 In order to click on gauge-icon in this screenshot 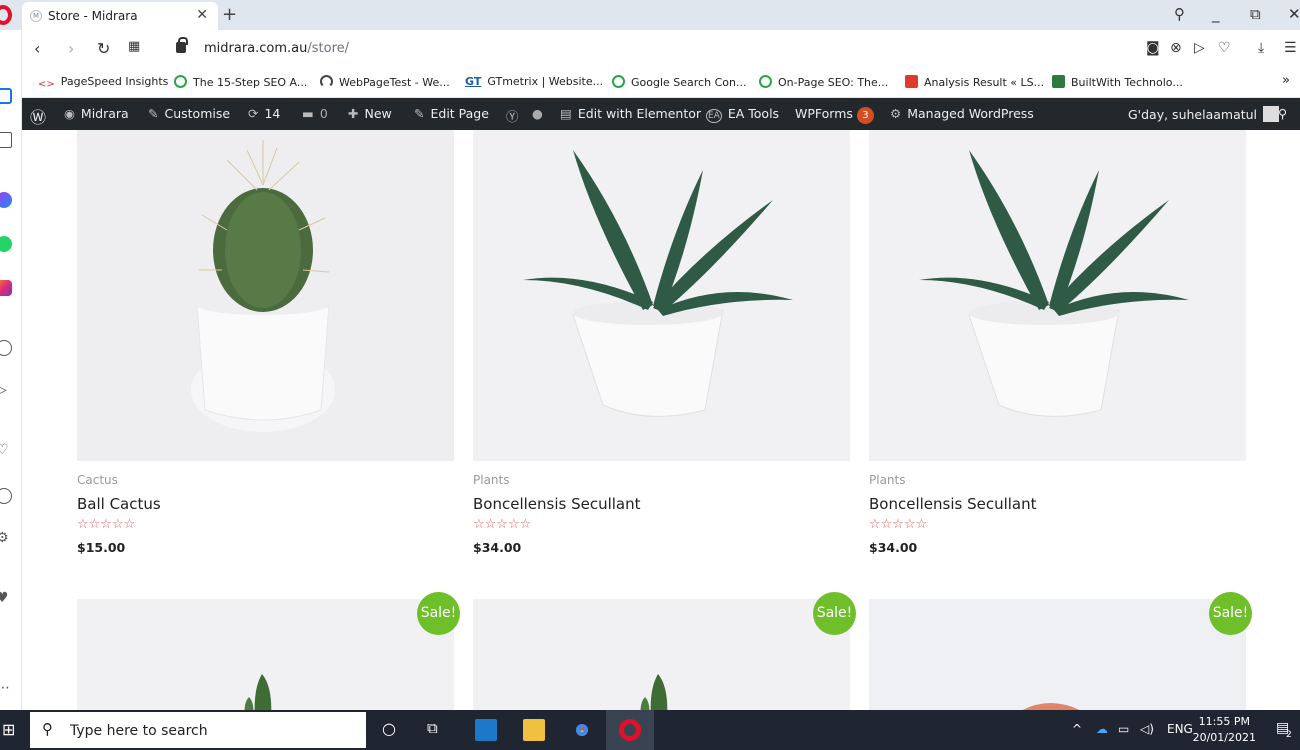, I will do `click(326, 81)`.